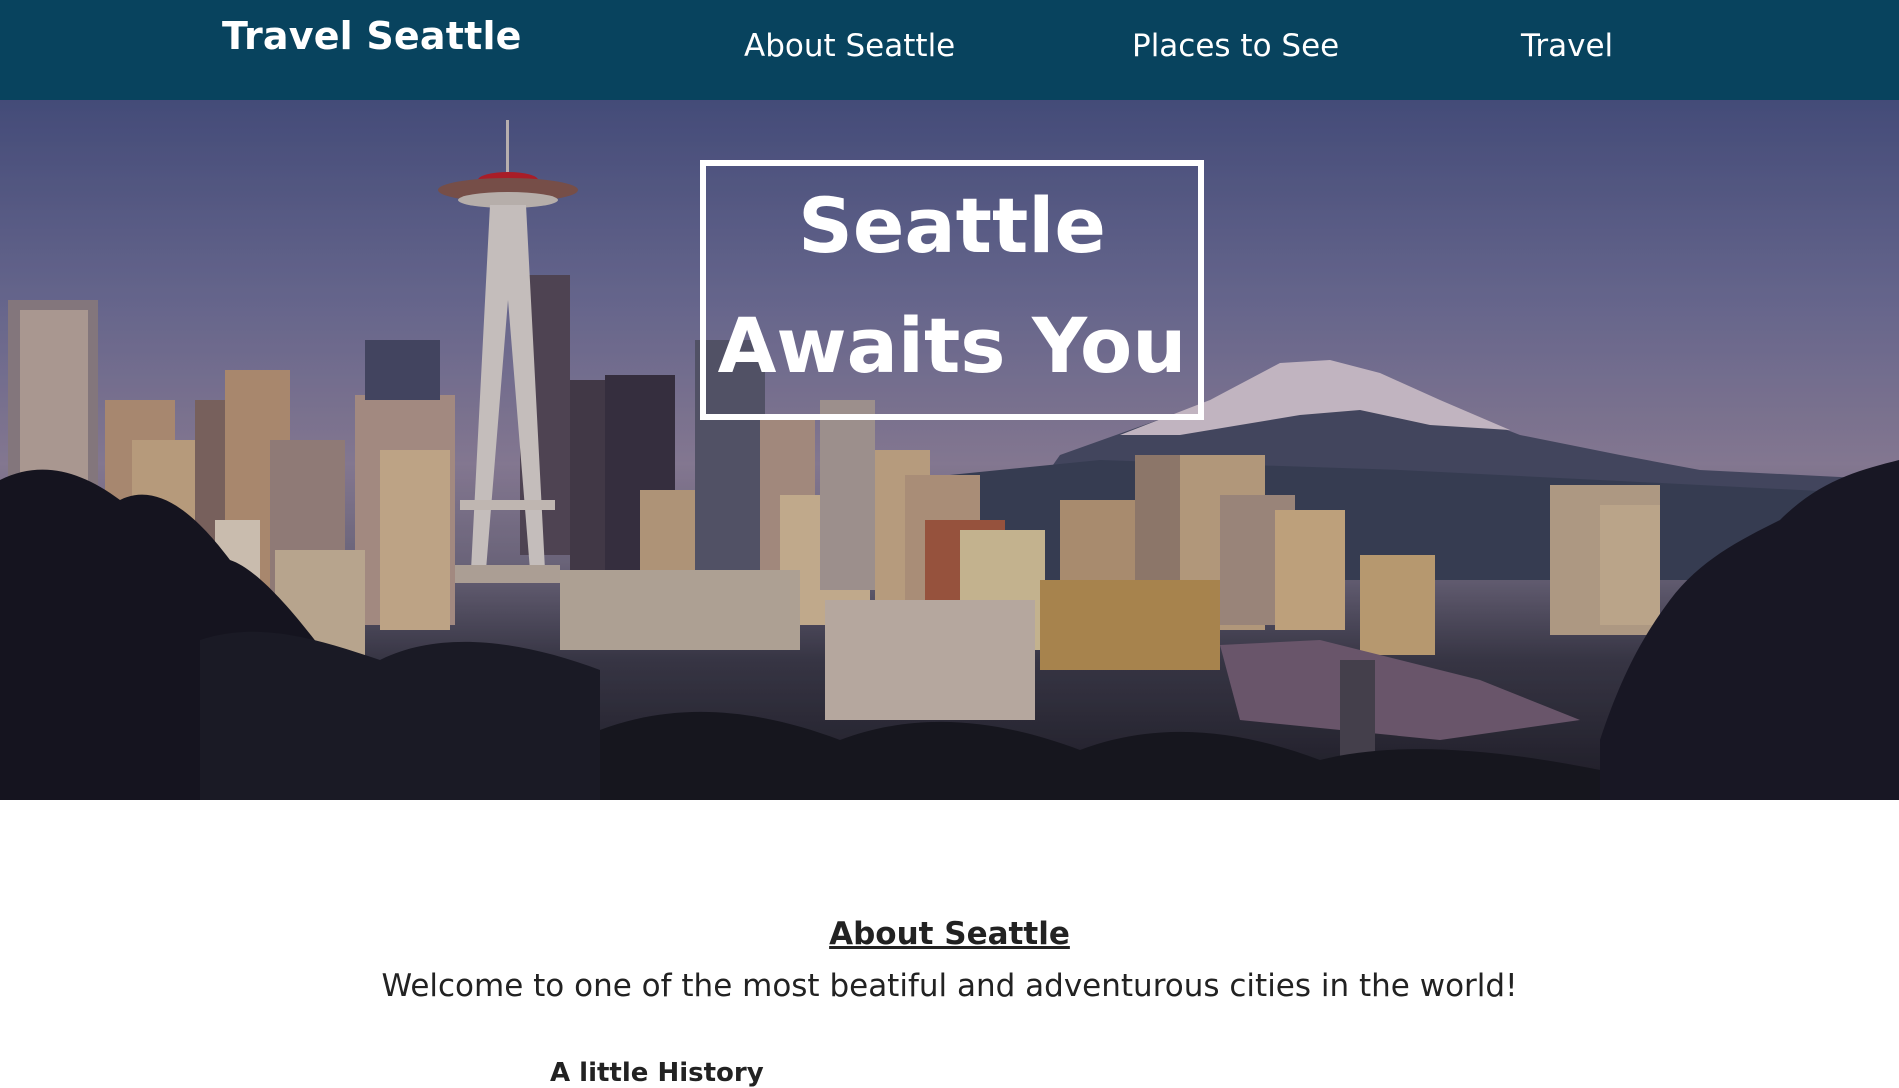  What do you see at coordinates (849, 46) in the screenshot?
I see `nav-about-seattle: About Seattle` at bounding box center [849, 46].